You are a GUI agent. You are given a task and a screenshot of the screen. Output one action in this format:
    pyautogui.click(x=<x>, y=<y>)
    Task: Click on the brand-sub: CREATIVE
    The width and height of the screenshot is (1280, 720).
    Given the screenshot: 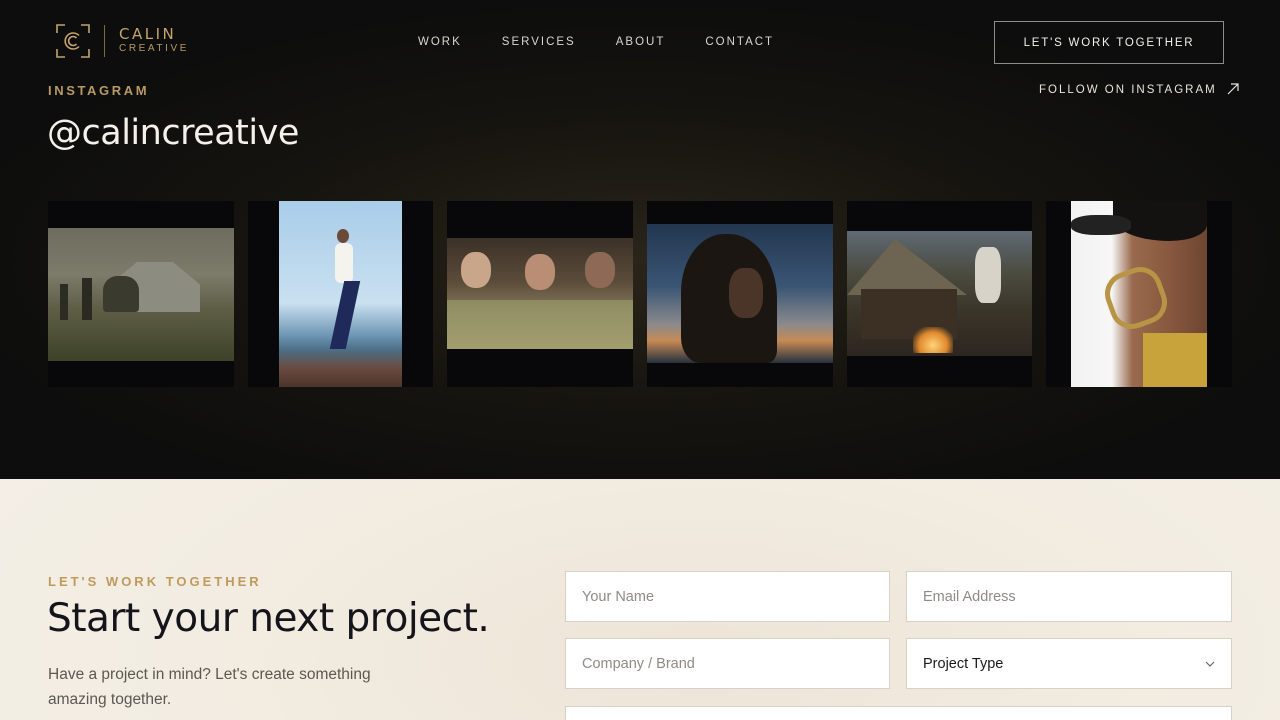 What is the action you would take?
    pyautogui.click(x=154, y=48)
    